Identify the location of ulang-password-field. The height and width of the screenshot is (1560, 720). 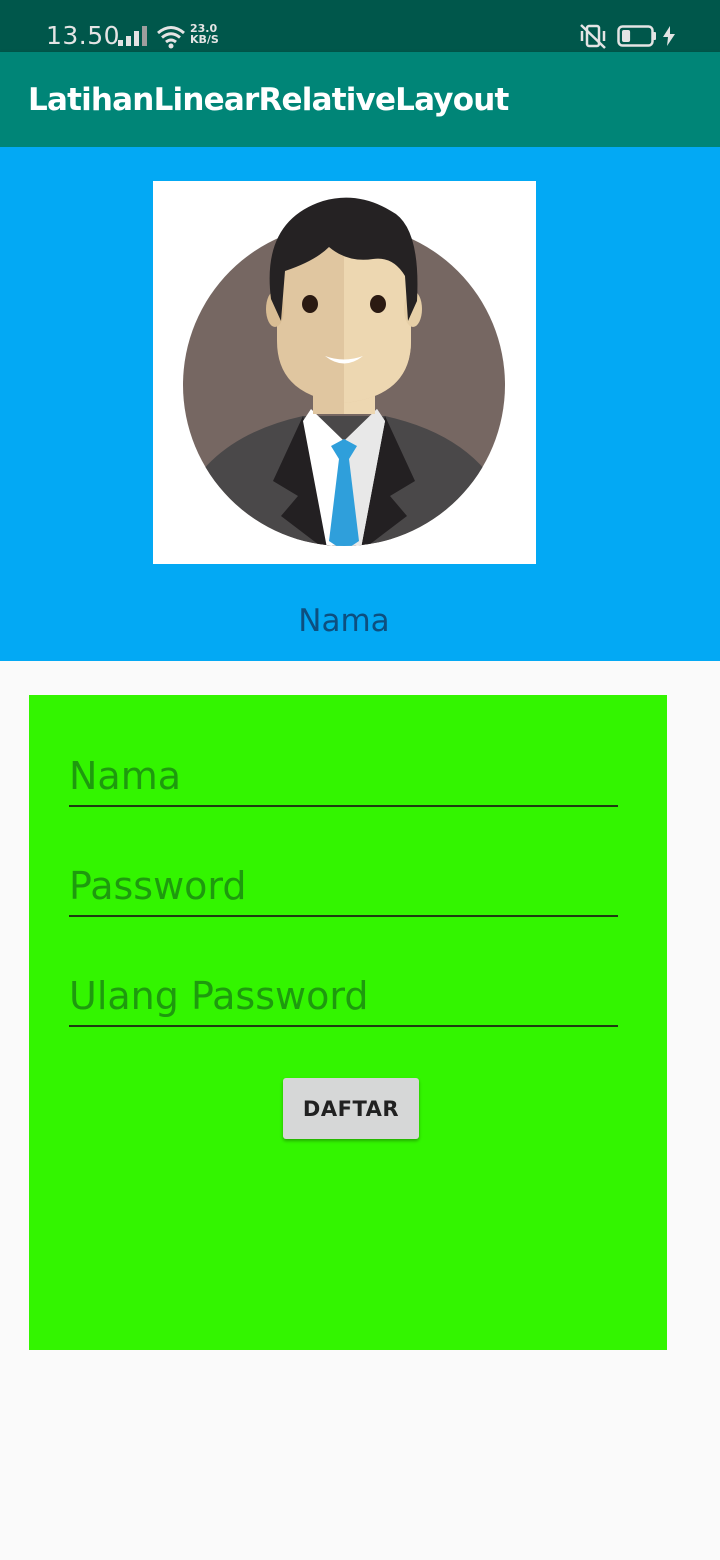
(343, 997).